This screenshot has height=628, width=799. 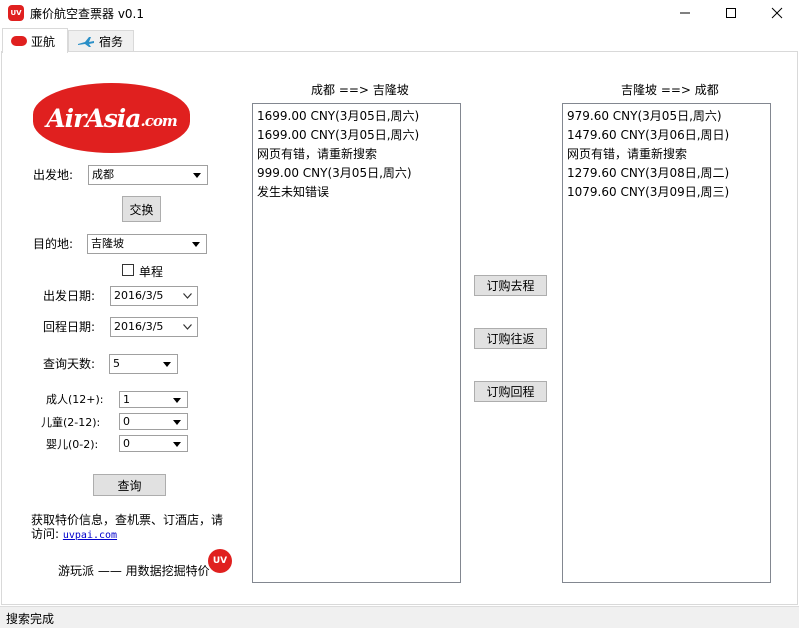 I want to click on outbound-header: 成都 ==> 吉隆坡, so click(x=360, y=90).